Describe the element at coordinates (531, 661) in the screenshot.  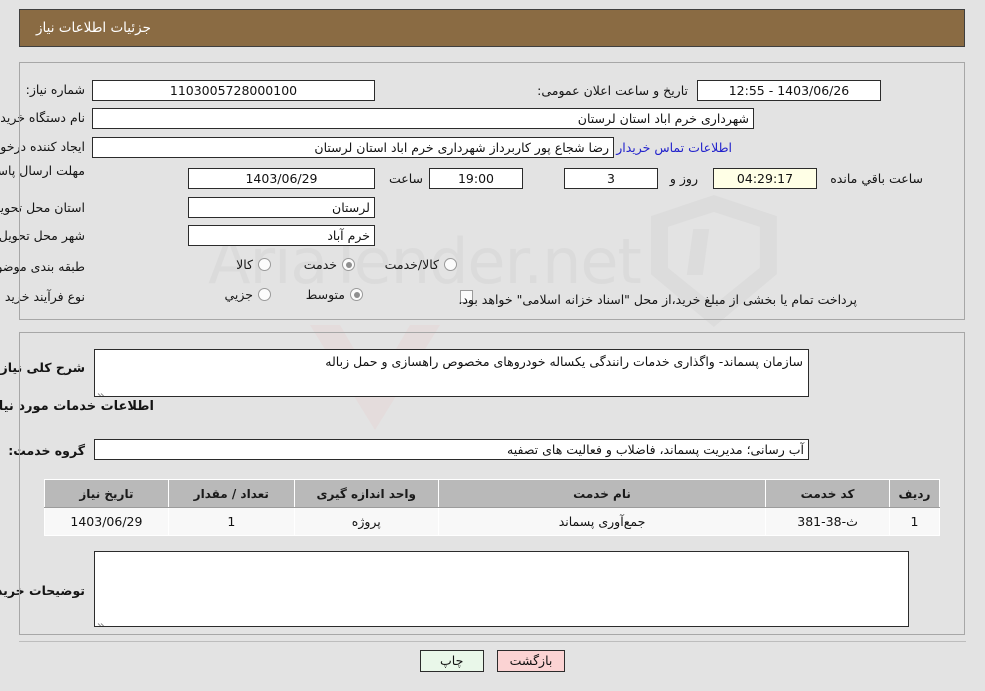
I see `back-button: بازگشت` at that location.